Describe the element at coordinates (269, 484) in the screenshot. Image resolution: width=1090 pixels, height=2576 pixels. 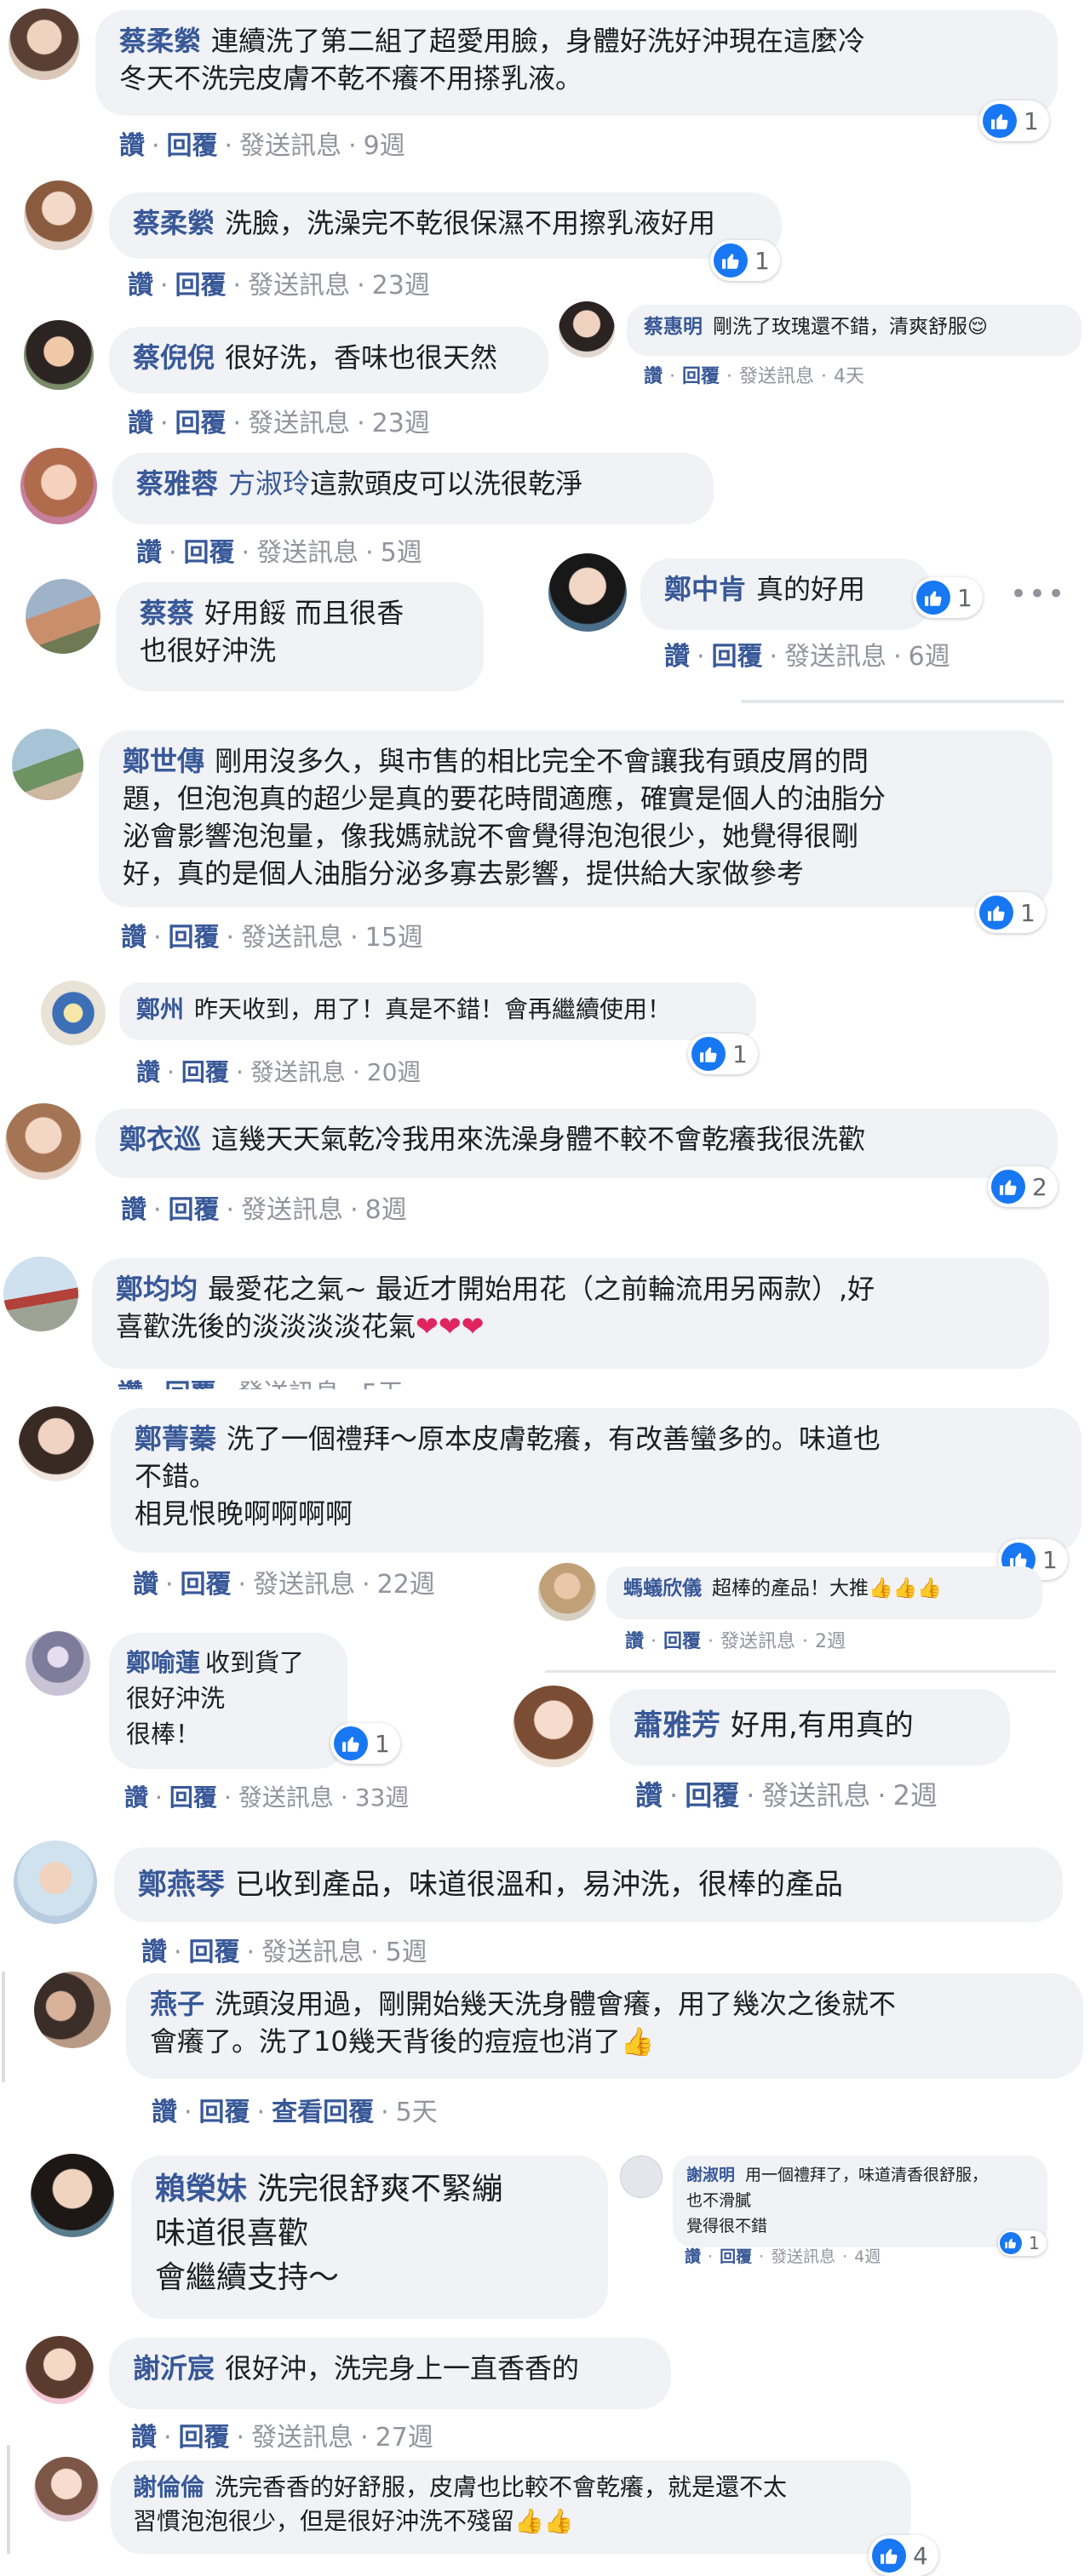
I see `tagged-user: 方淑玲` at that location.